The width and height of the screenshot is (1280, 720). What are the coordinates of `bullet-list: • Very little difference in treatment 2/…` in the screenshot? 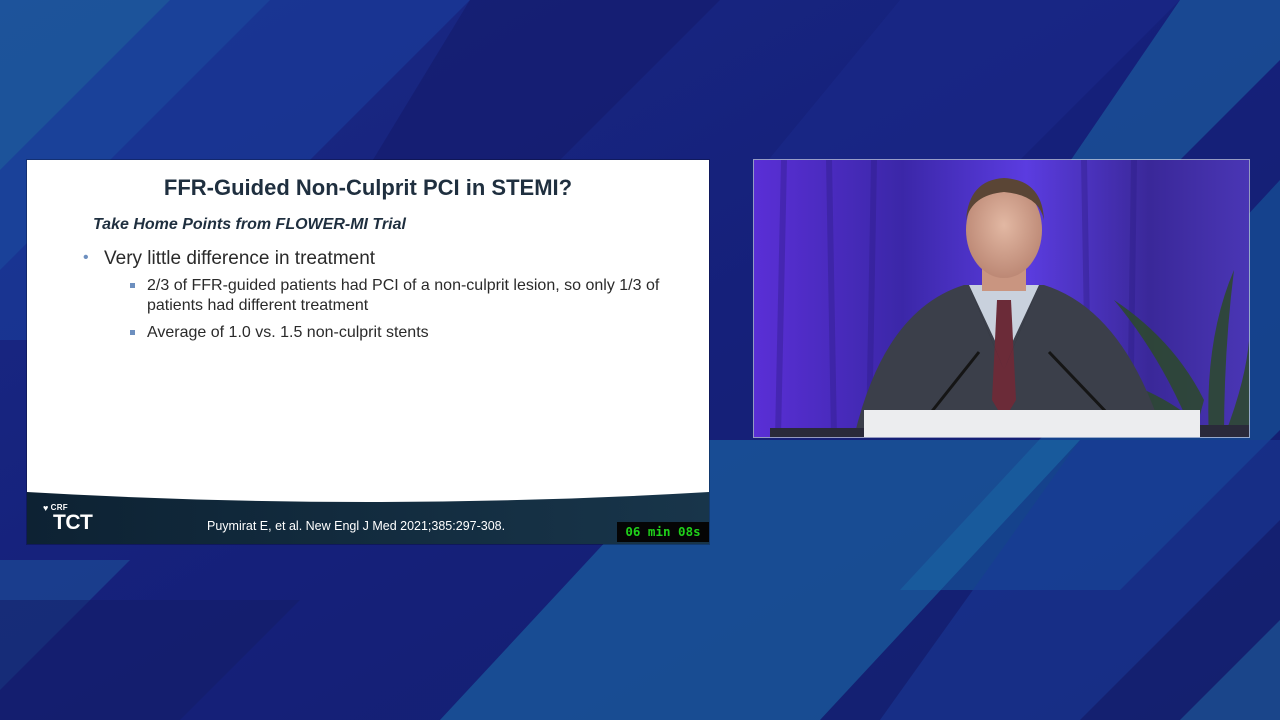 It's located at (373, 299).